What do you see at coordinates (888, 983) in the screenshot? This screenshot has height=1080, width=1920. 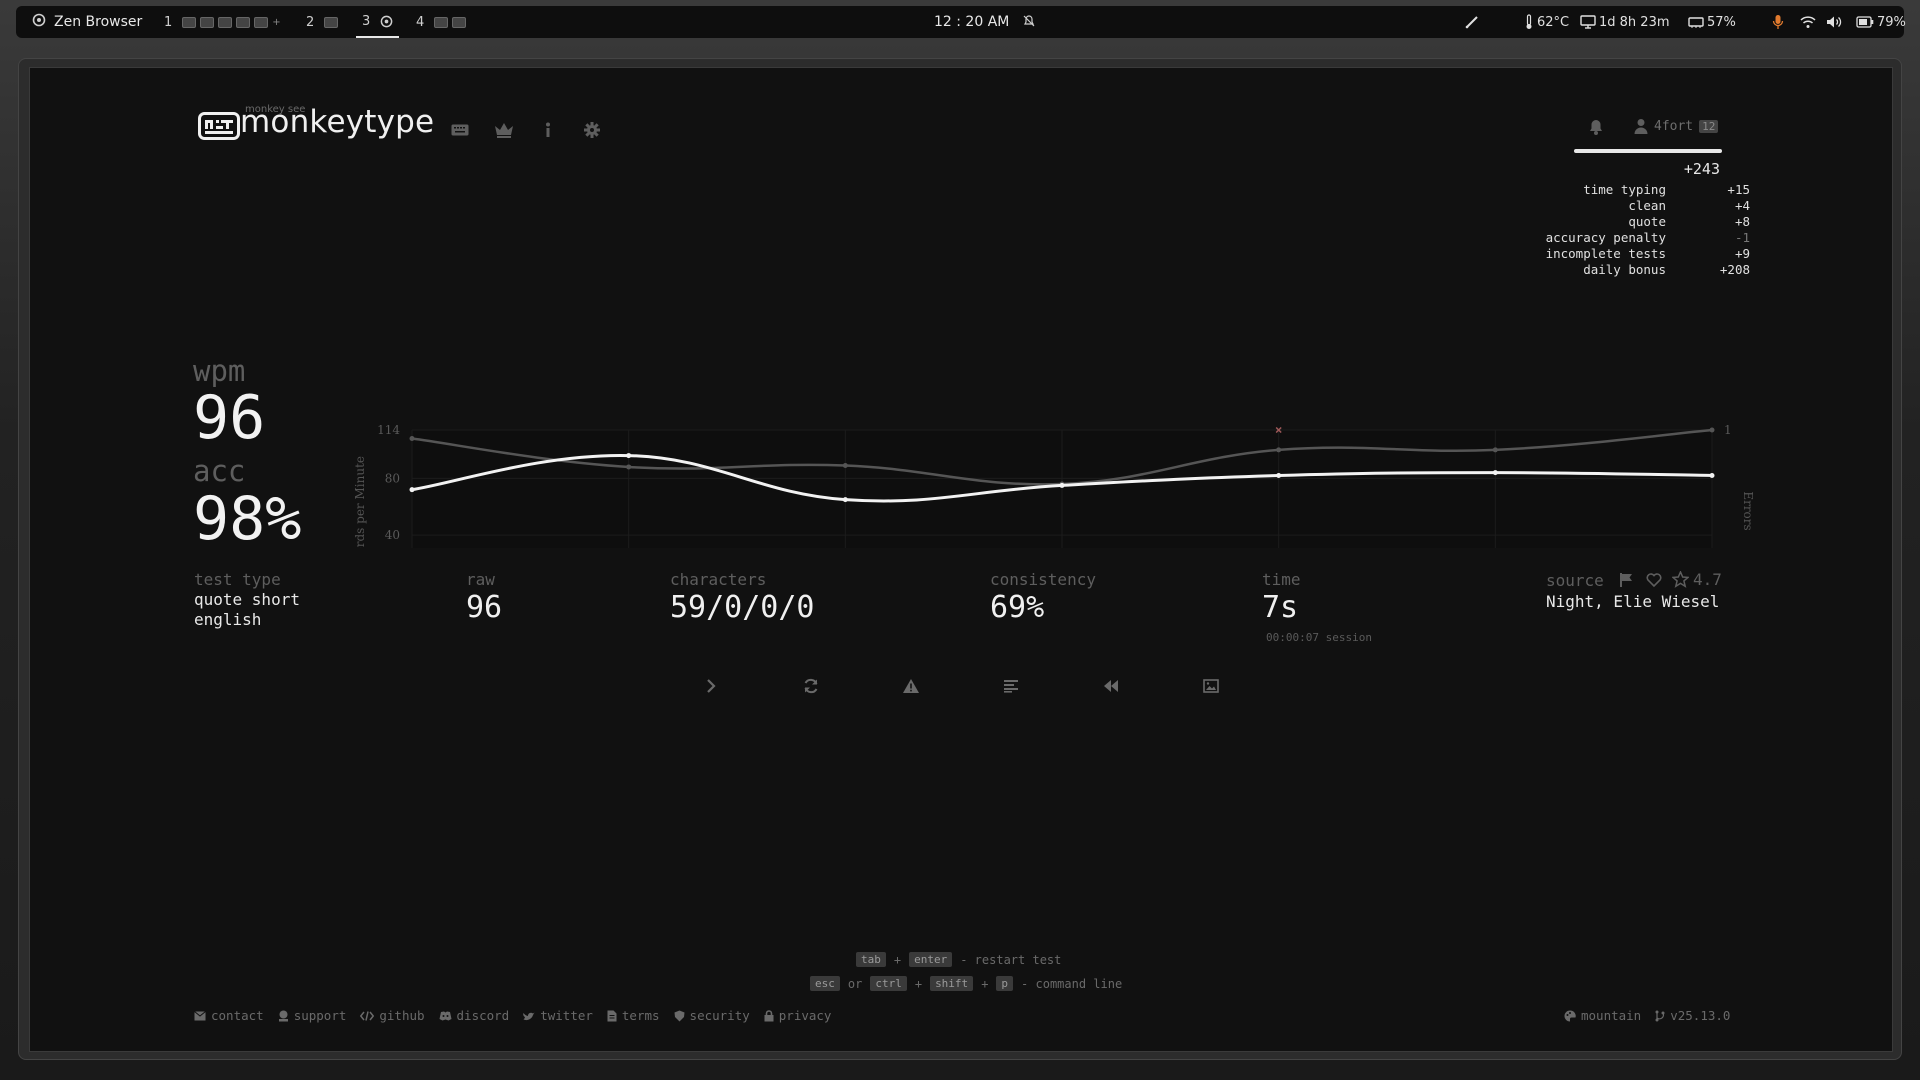 I see `ctrl-key: ctrl` at bounding box center [888, 983].